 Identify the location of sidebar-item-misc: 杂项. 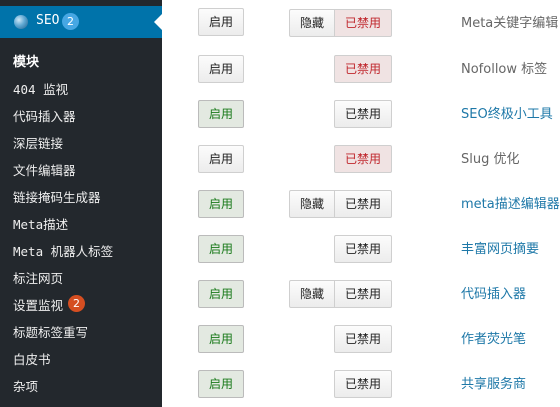
(25, 385).